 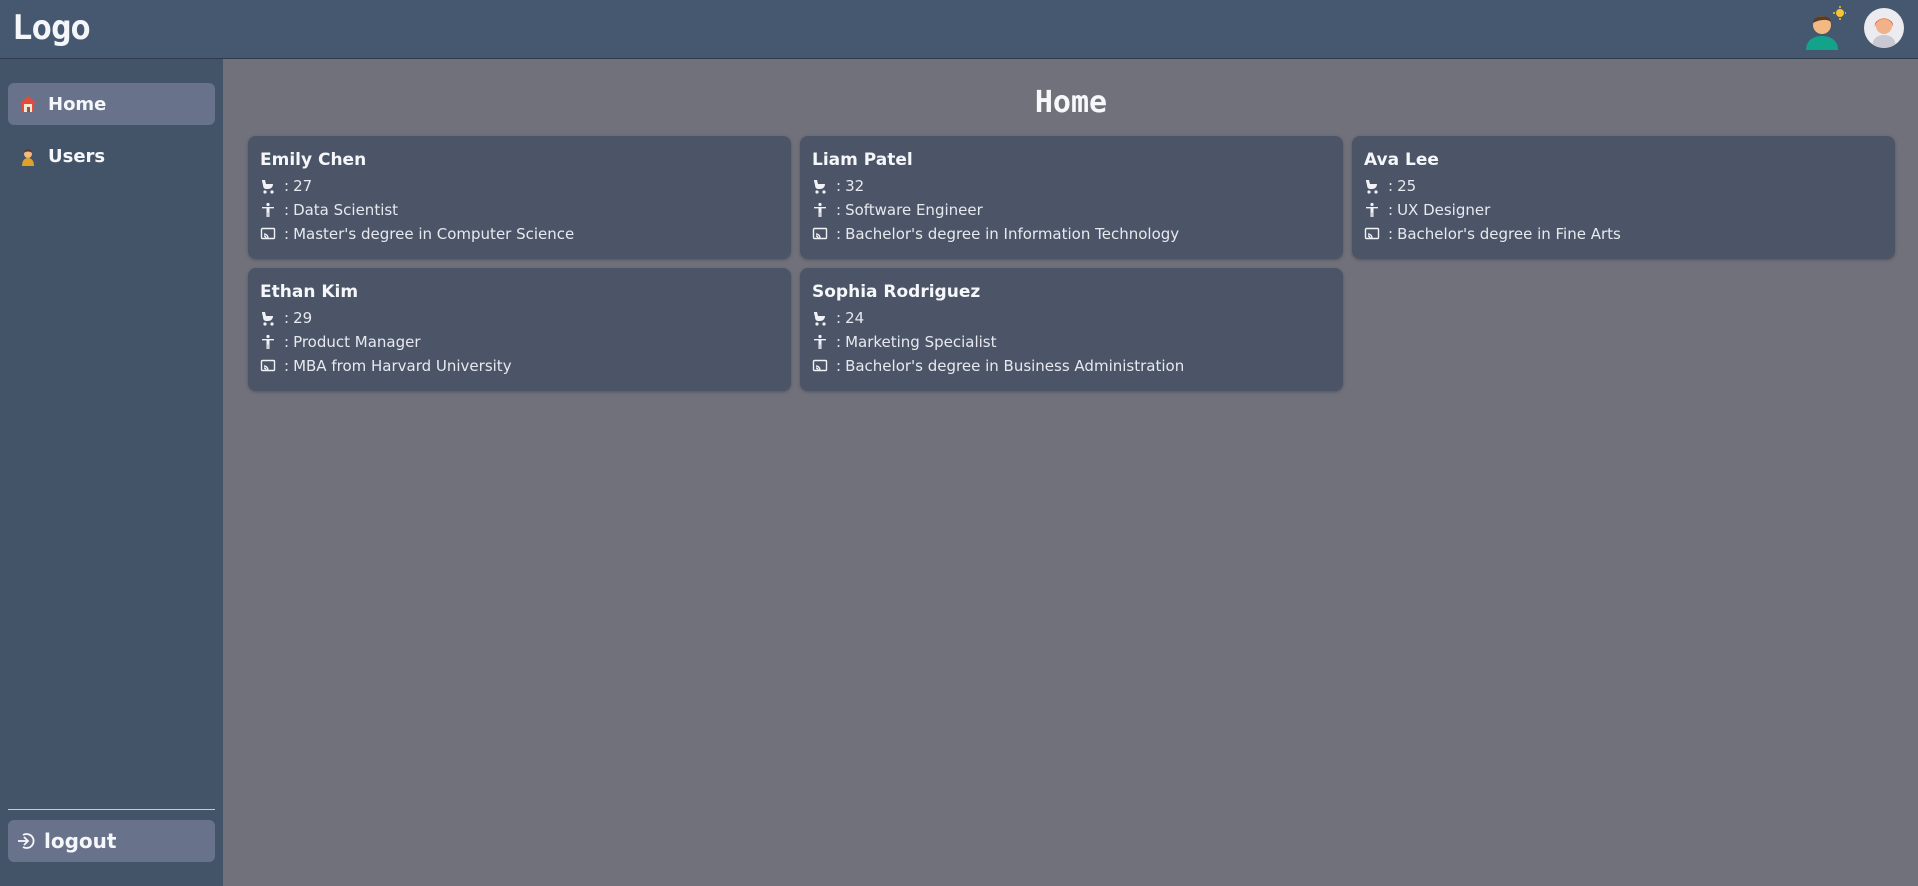 I want to click on logout-icon, so click(x=26, y=841).